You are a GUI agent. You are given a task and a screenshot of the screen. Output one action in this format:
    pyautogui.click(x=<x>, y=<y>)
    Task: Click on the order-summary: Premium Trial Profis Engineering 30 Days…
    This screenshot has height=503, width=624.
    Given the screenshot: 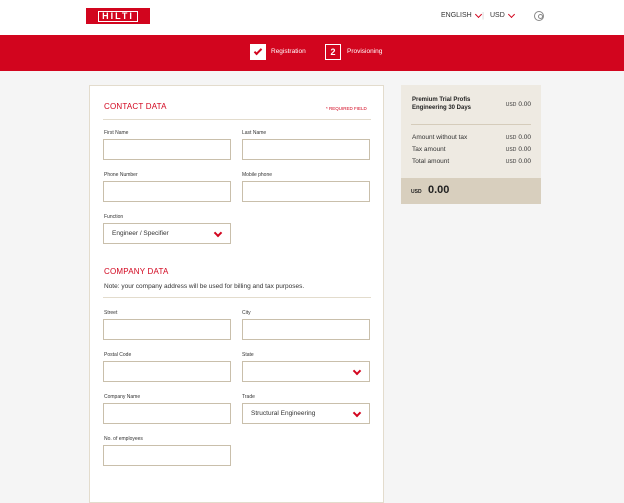 What is the action you would take?
    pyautogui.click(x=471, y=144)
    